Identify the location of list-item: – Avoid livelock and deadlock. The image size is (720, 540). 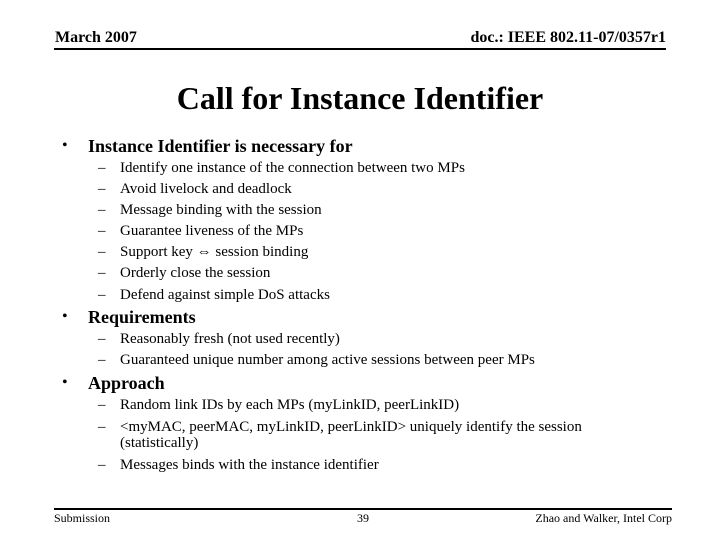
(195, 189).